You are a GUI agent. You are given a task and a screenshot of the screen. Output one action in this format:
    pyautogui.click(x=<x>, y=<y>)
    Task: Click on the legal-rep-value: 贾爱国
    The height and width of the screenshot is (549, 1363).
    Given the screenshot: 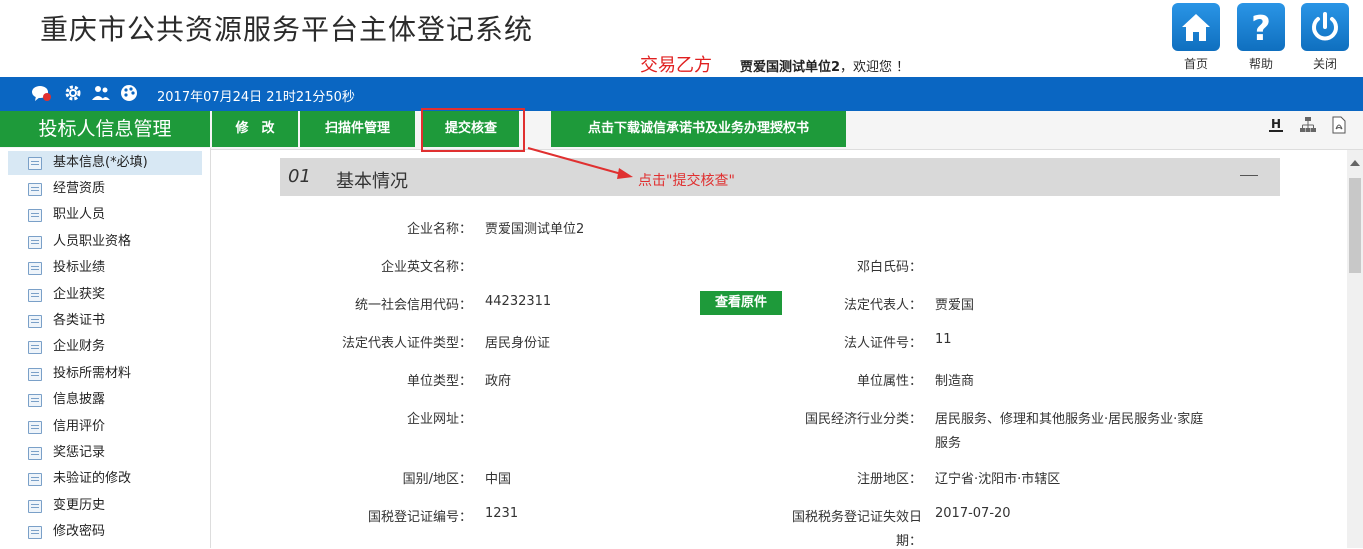 What is the action you would take?
    pyautogui.click(x=955, y=305)
    